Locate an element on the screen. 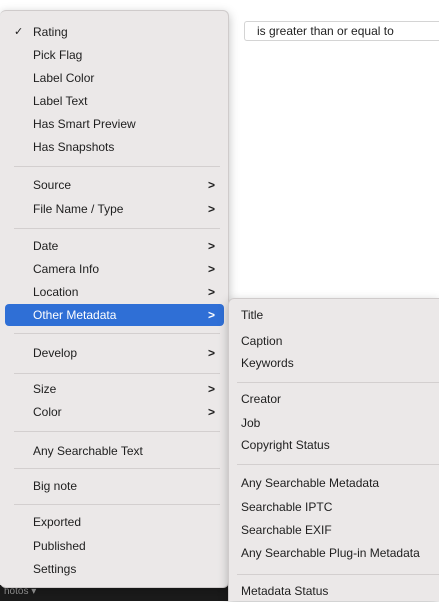 This screenshot has width=439, height=602. menu-item-label: Searchable EXIF is located at coordinates (286, 530).